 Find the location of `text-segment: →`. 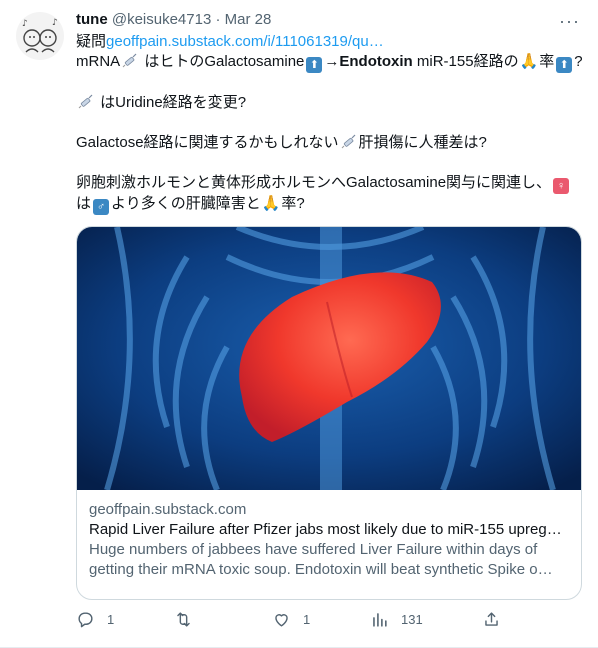

text-segment: → is located at coordinates (332, 61).